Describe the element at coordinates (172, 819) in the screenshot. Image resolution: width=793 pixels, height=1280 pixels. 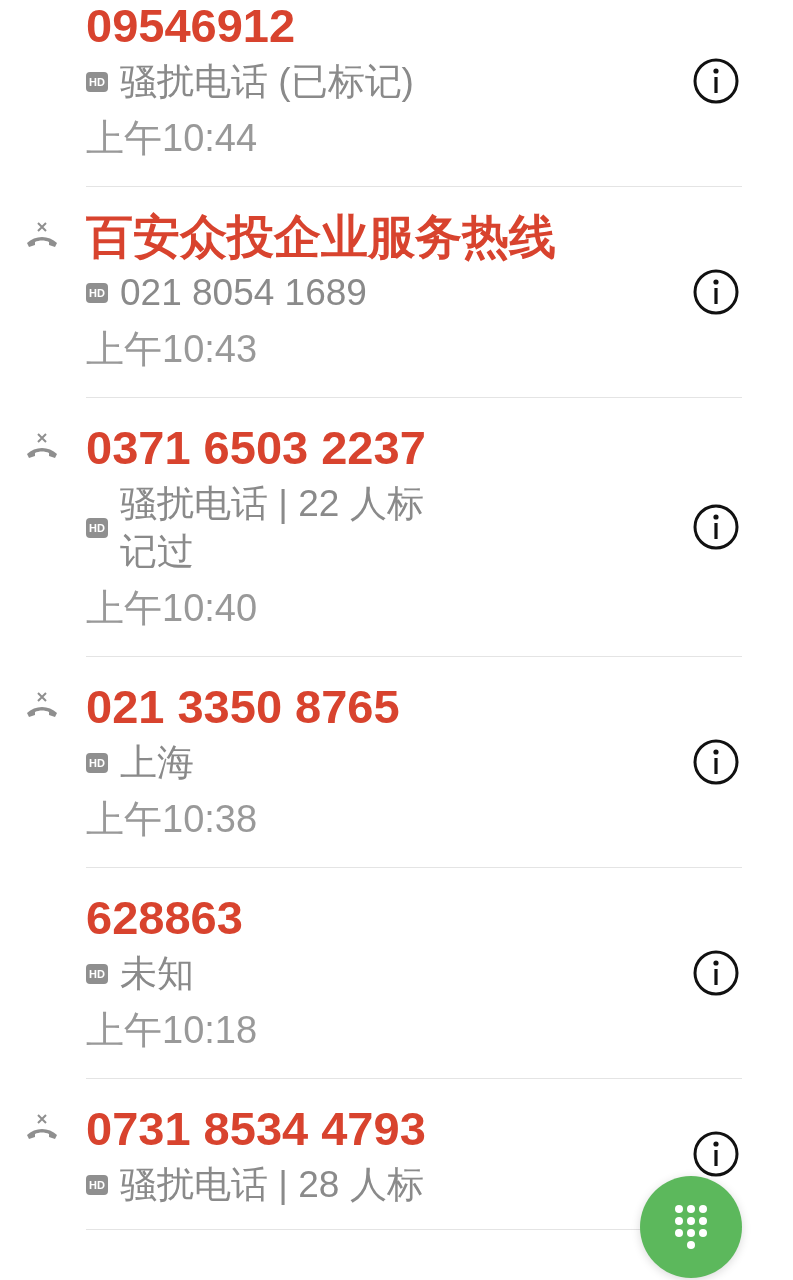
I see `call-time: 上午10:38` at that location.